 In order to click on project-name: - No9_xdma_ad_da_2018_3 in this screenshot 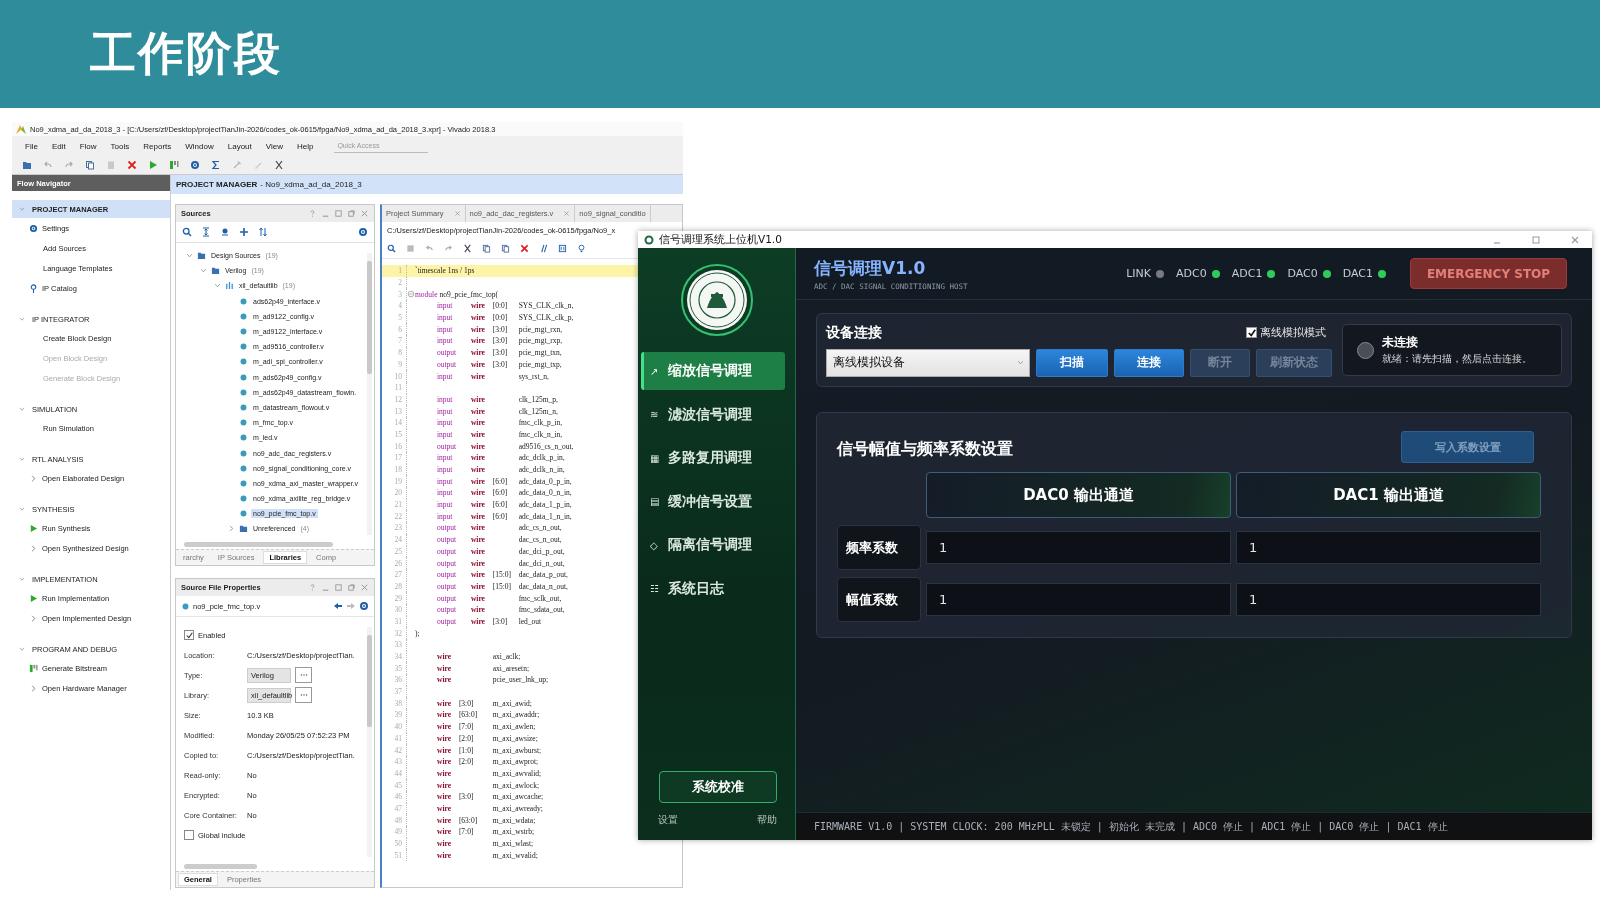, I will do `click(311, 184)`.